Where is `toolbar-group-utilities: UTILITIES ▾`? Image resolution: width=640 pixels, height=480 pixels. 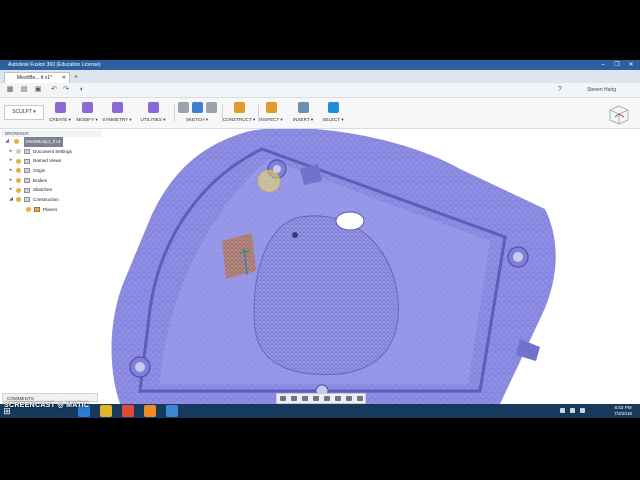 toolbar-group-utilities: UTILITIES ▾ is located at coordinates (153, 113).